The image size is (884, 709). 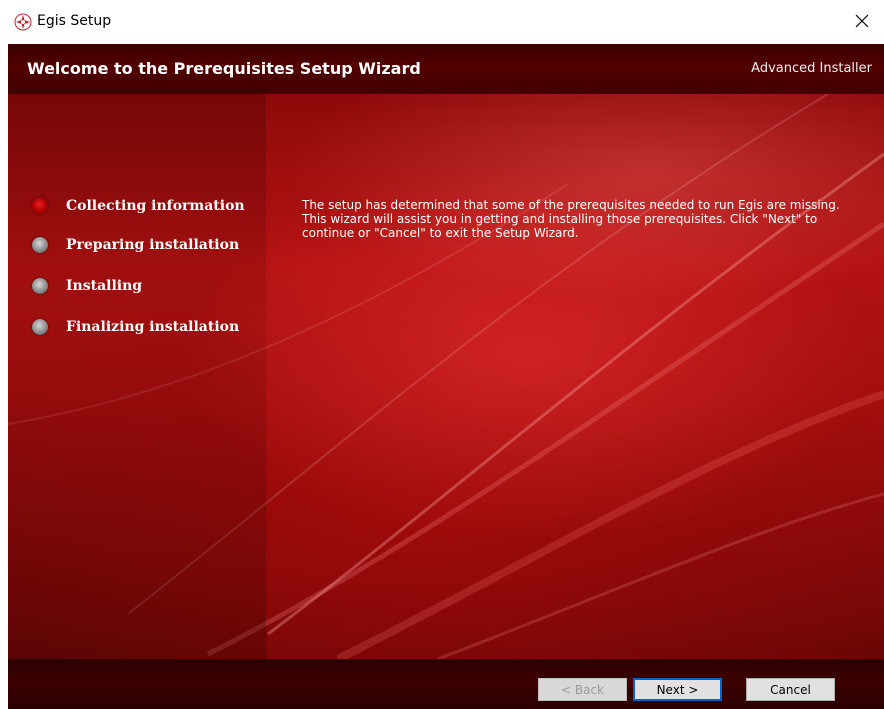 I want to click on step-finalizing-installation: Finalizing installation, so click(x=135, y=327).